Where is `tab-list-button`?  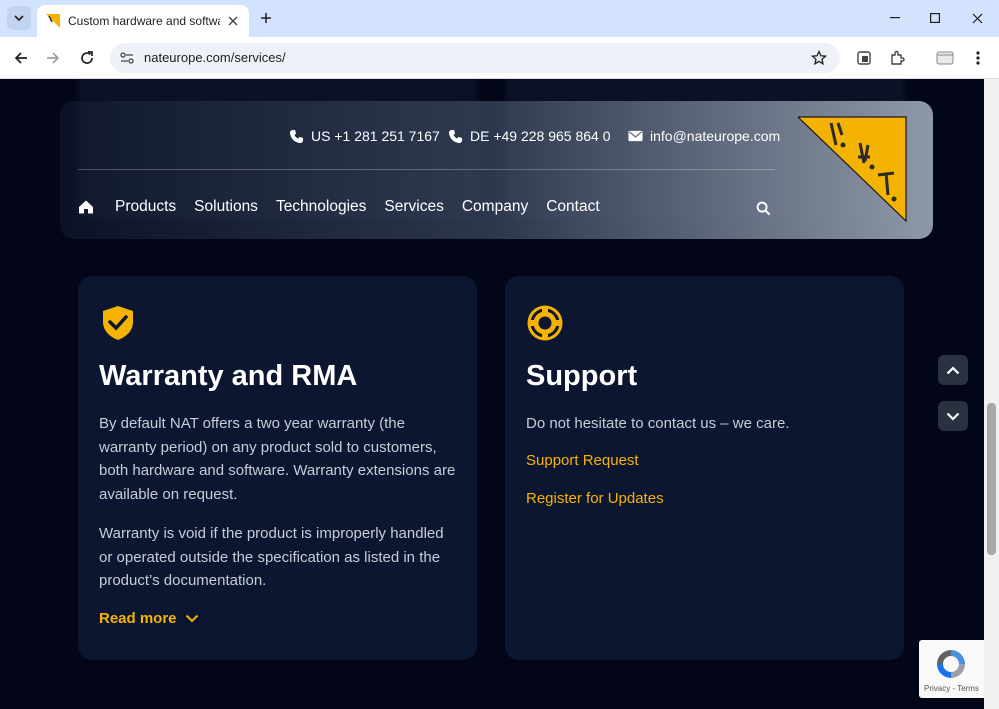
tab-list-button is located at coordinates (19, 18).